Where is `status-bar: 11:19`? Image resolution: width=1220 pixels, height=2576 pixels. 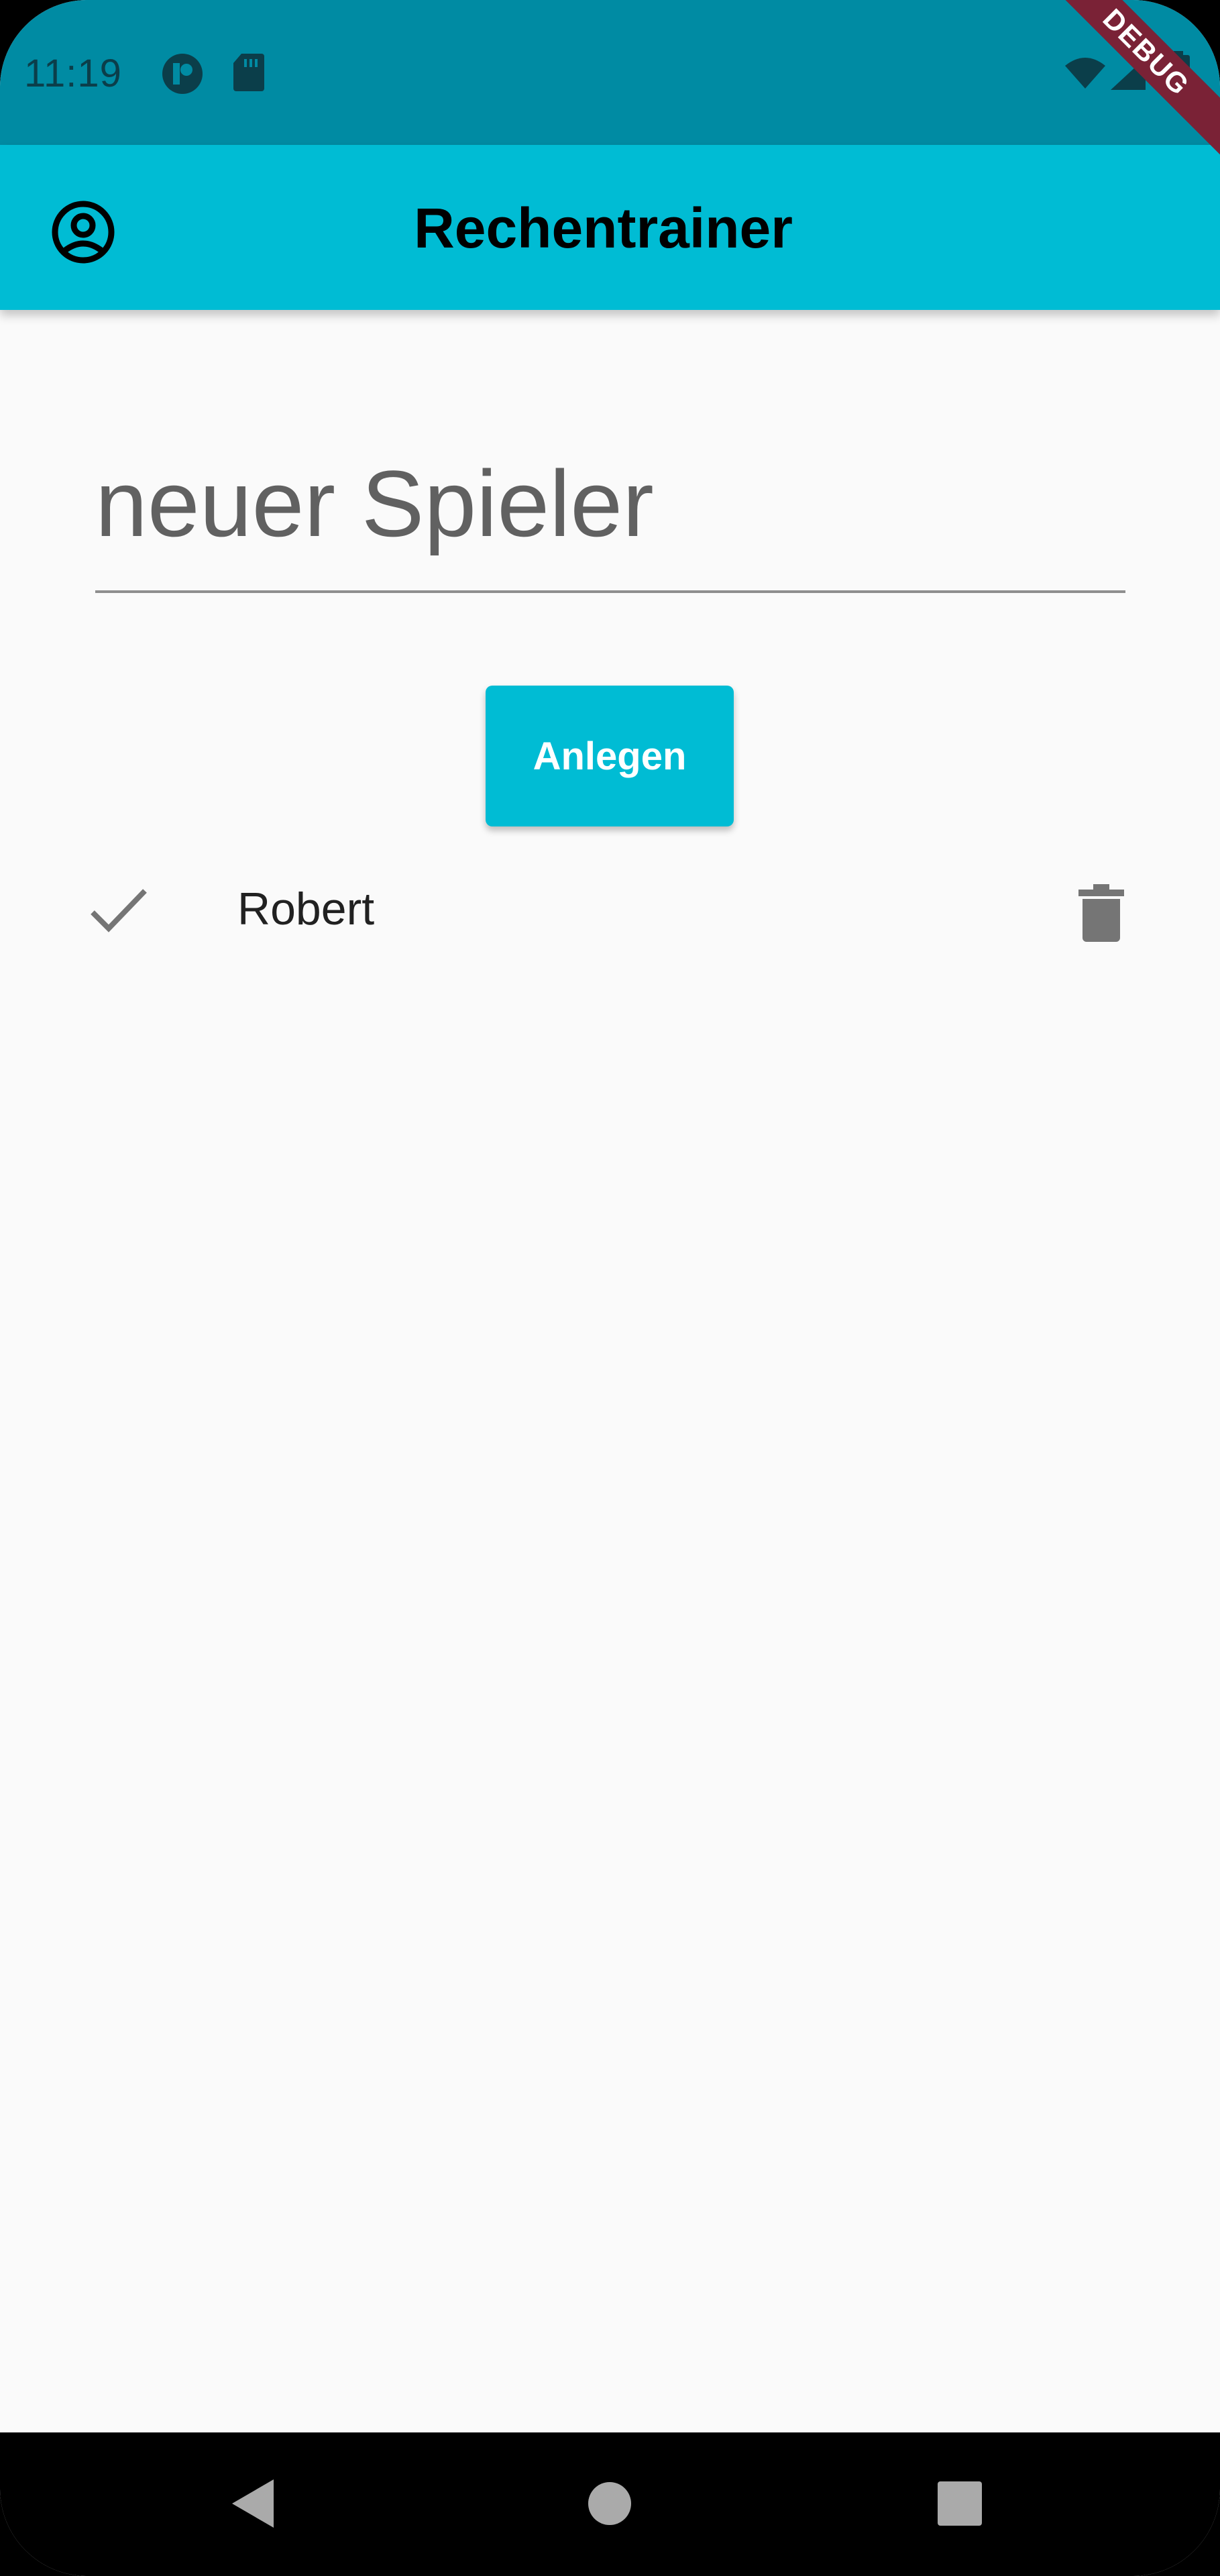 status-bar: 11:19 is located at coordinates (610, 72).